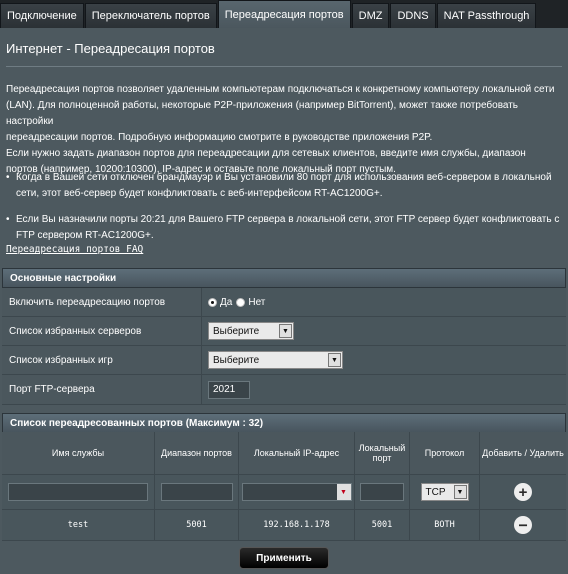 Image resolution: width=568 pixels, height=574 pixels. Describe the element at coordinates (284, 390) in the screenshot. I see `ftp-port-row: Порт FTP-сервера 2021` at that location.